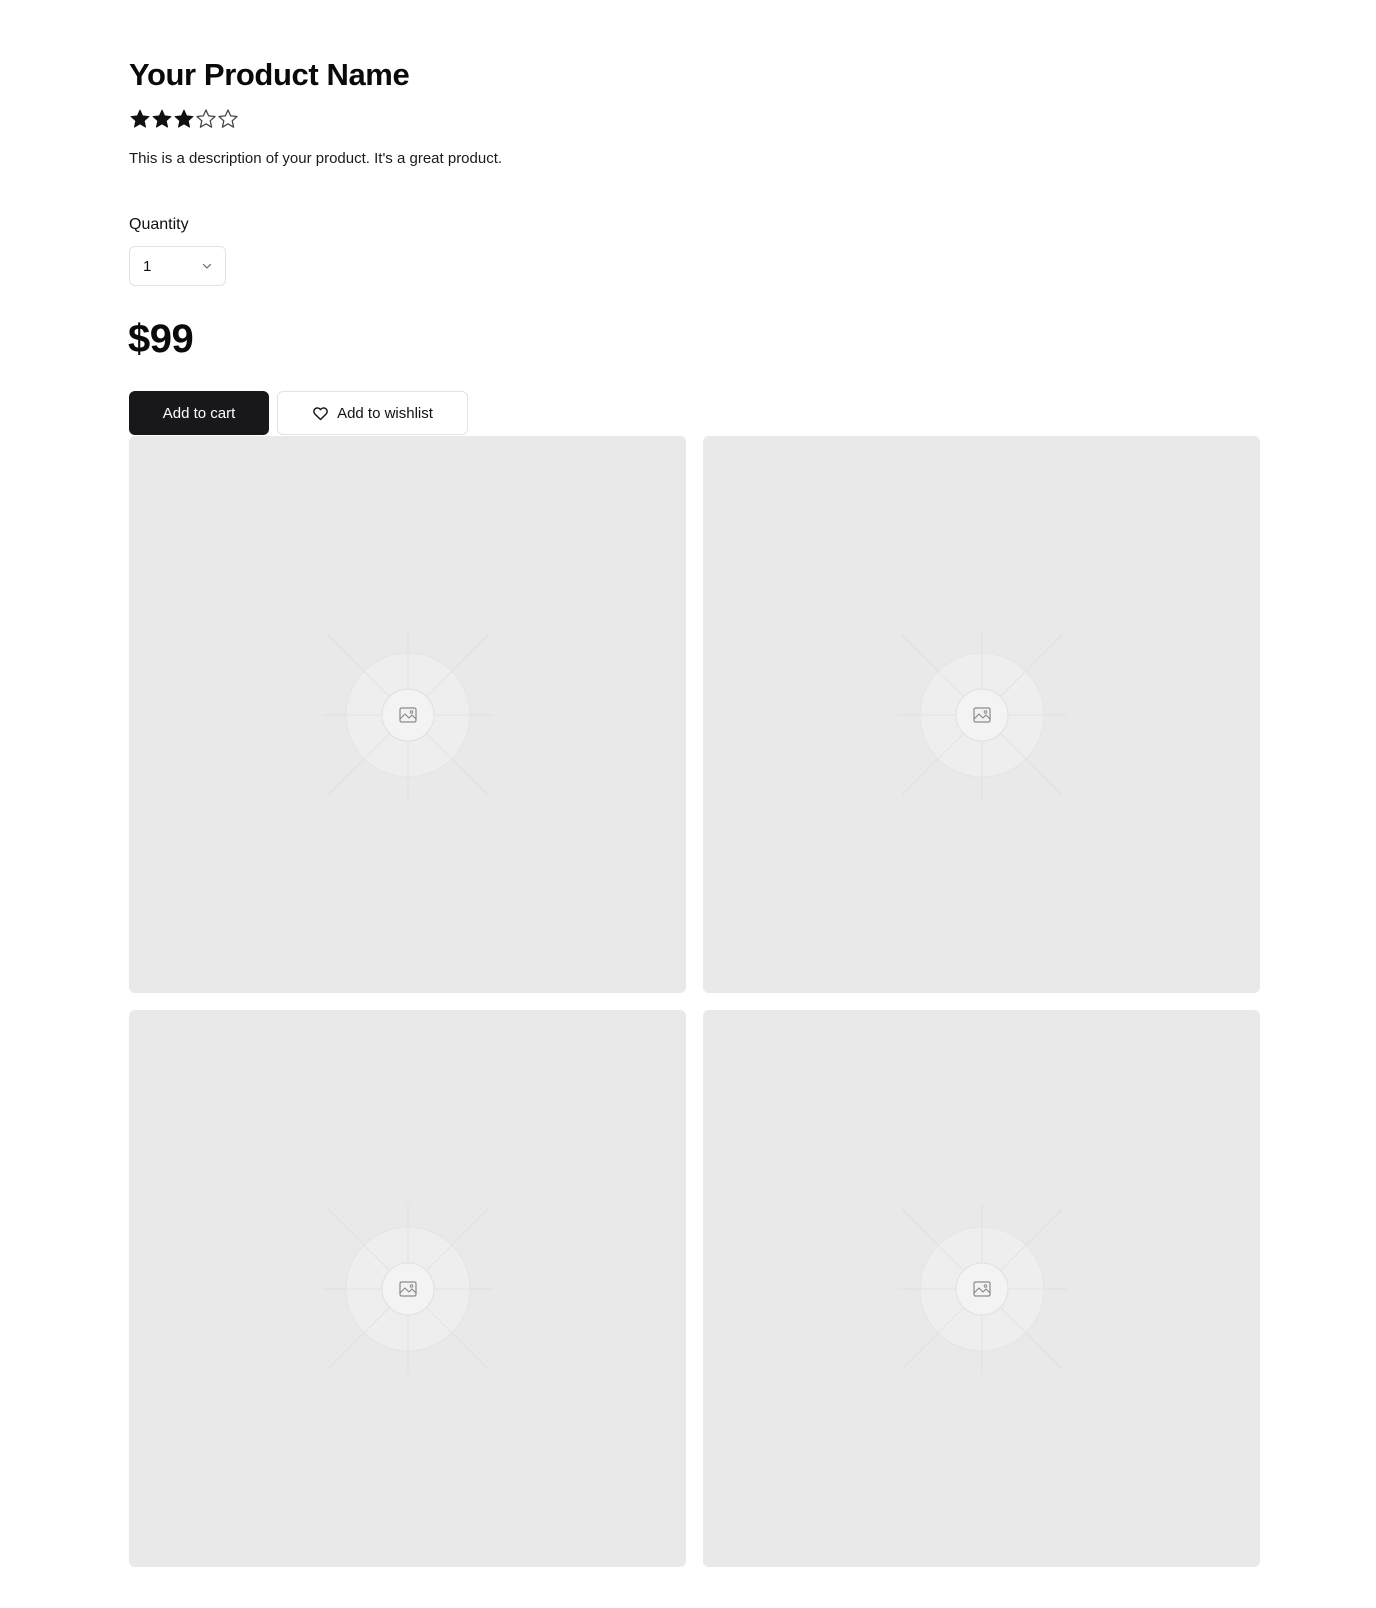 This screenshot has height=1608, width=1376. What do you see at coordinates (177, 266) in the screenshot?
I see `quantity-select: 1` at bounding box center [177, 266].